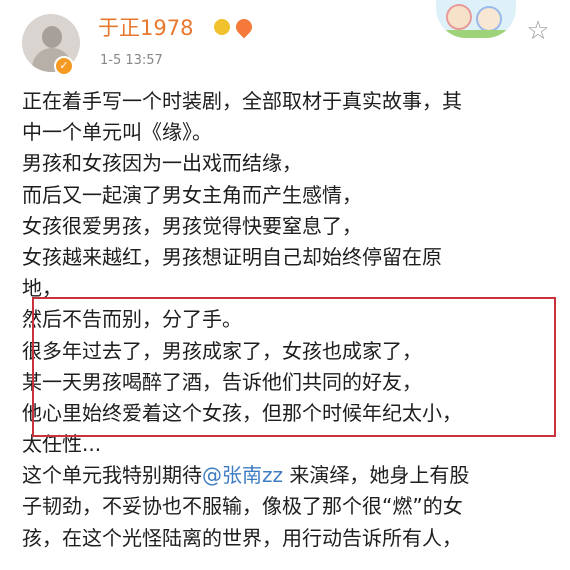 The width and height of the screenshot is (570, 570). Describe the element at coordinates (112, 475) in the screenshot. I see `mention-prefix: 这个单元我特别期待` at that location.